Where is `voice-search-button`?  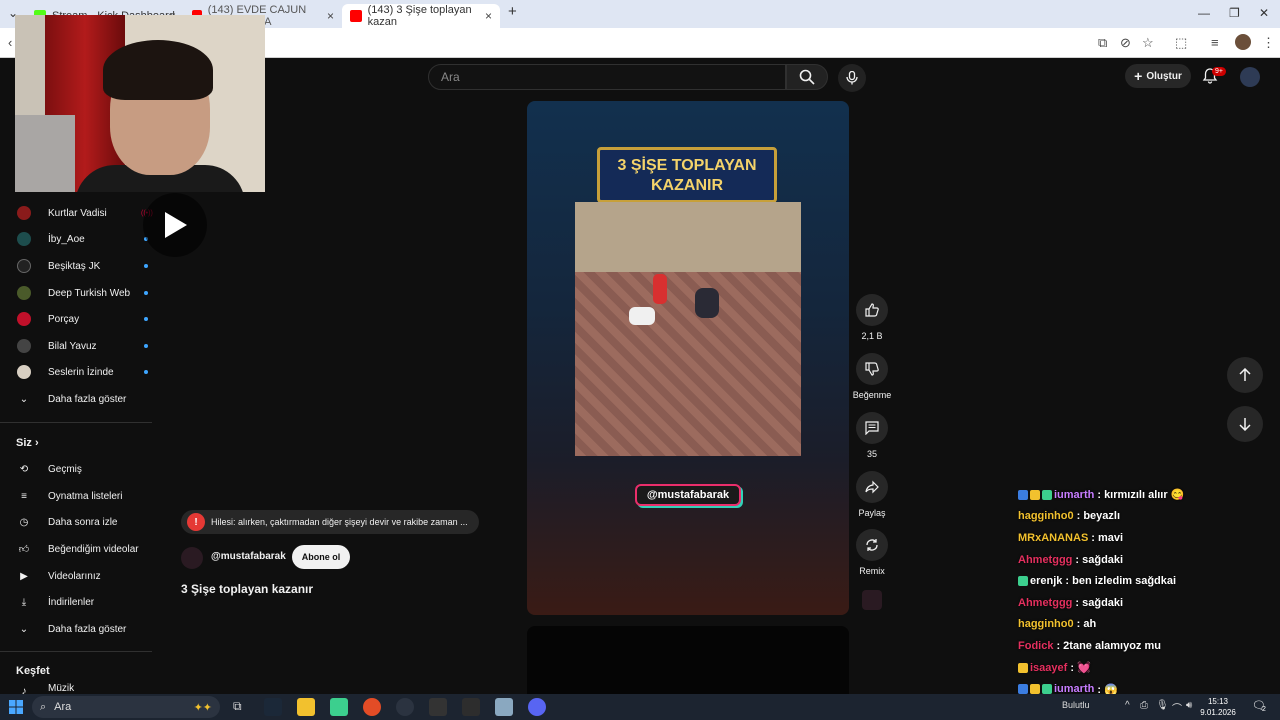 voice-search-button is located at coordinates (852, 78).